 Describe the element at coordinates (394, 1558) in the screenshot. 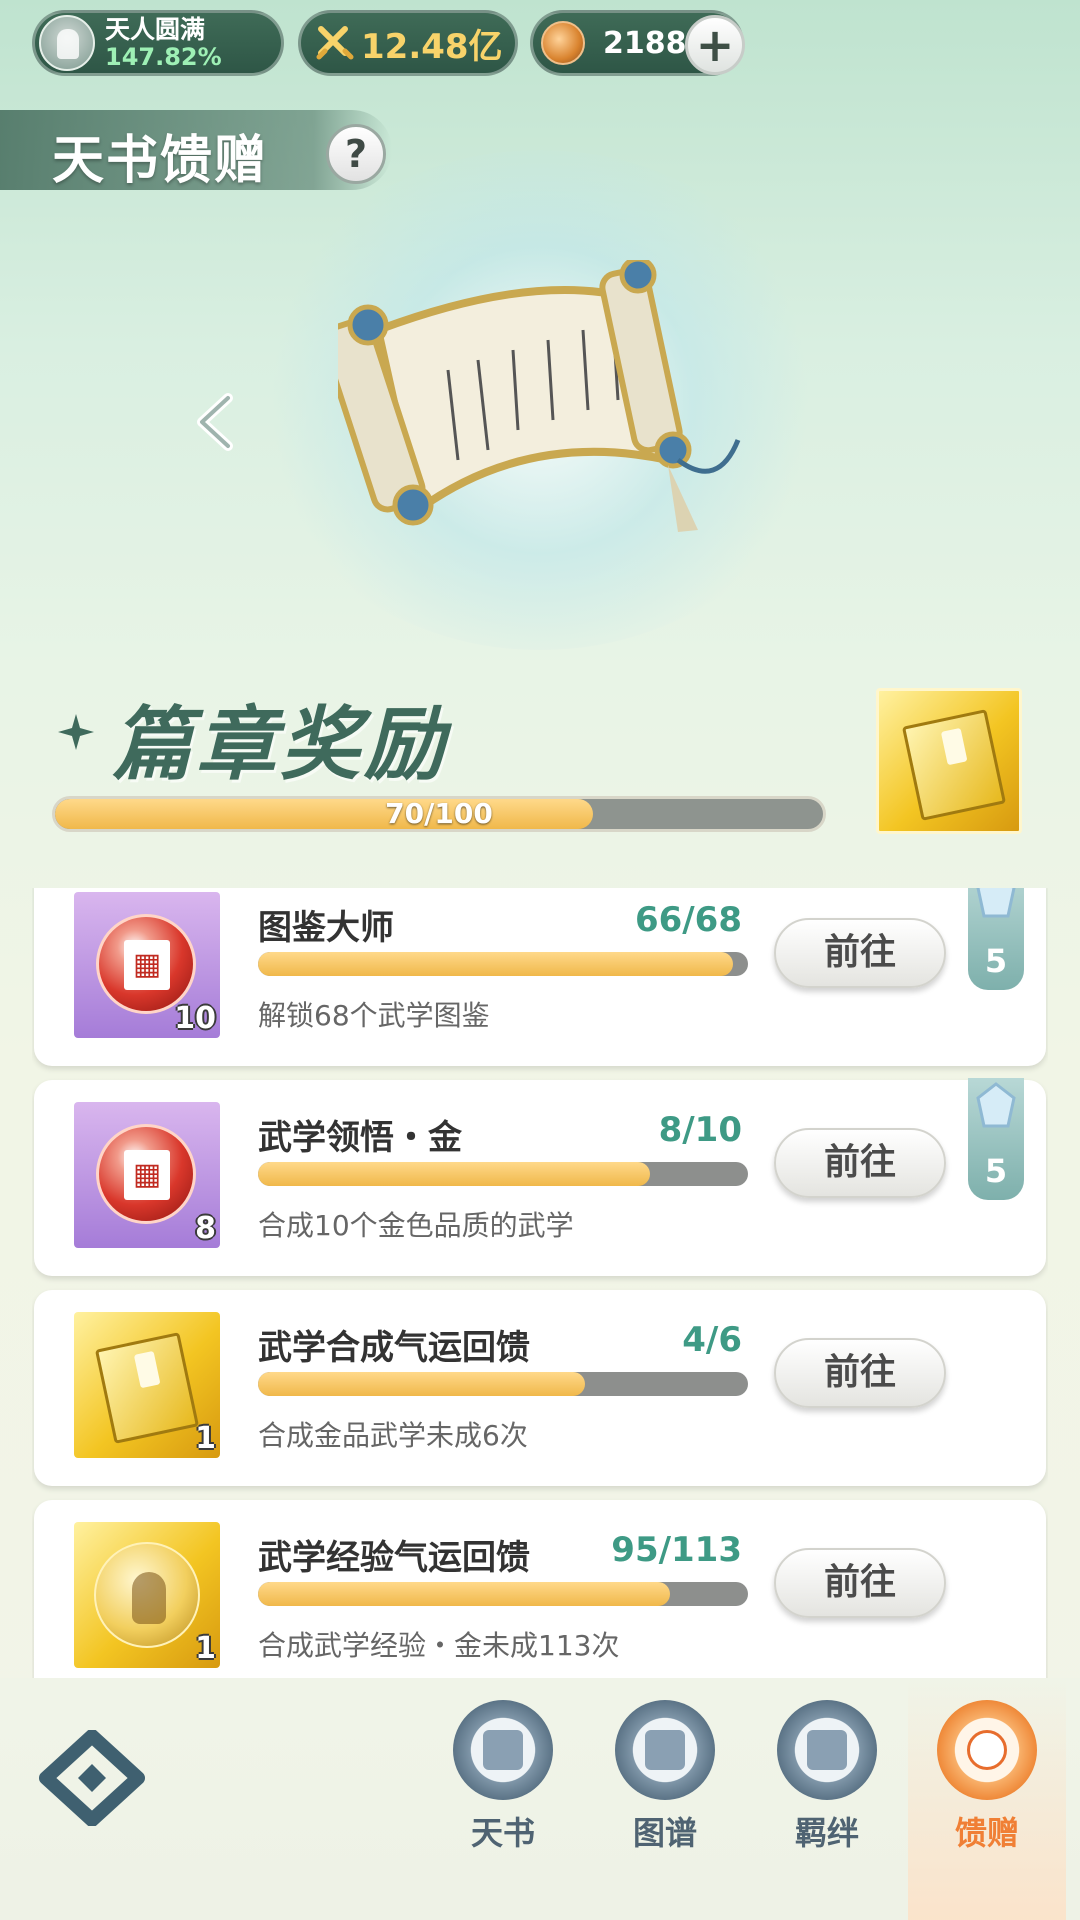

I see `task-title: 武学经验气运回馈` at that location.